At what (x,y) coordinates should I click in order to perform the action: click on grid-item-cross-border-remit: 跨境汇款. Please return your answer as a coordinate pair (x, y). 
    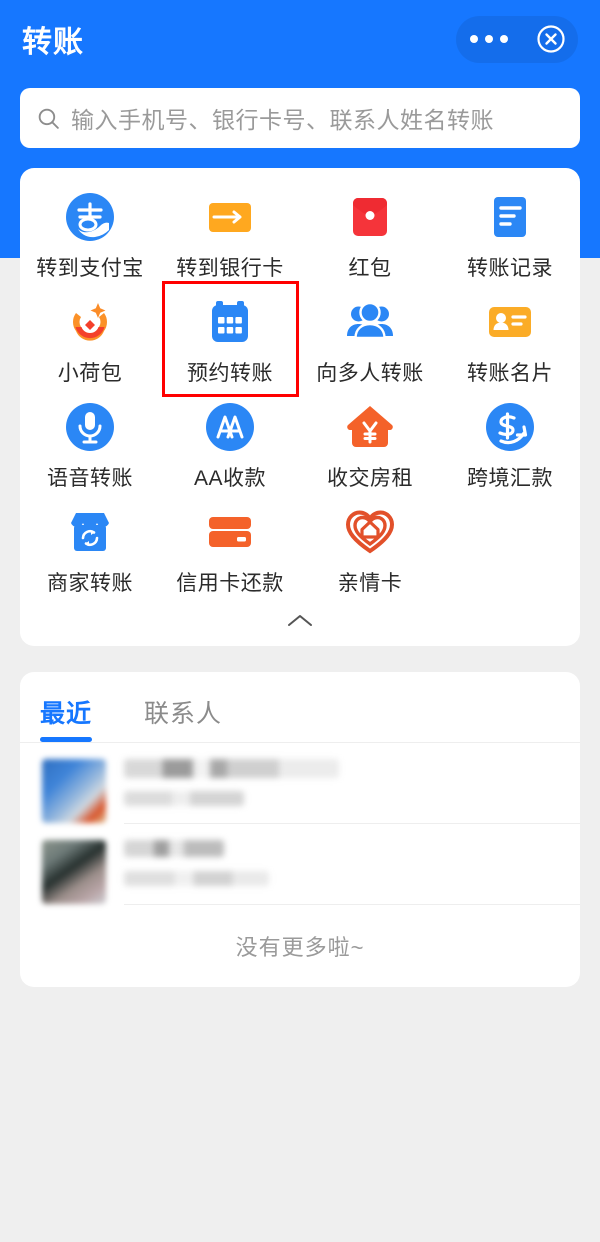
    Looking at the image, I should click on (510, 442).